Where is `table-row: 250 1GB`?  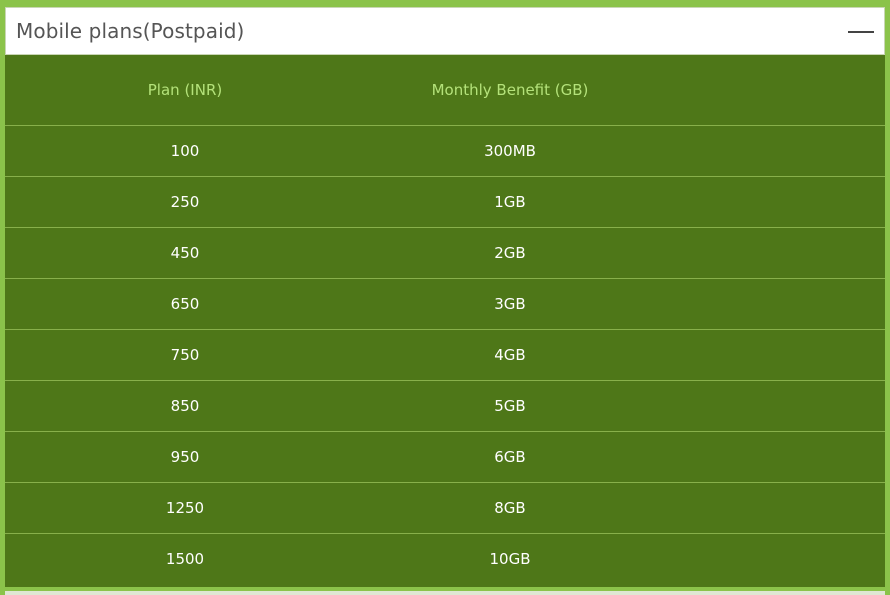 table-row: 250 1GB is located at coordinates (445, 202).